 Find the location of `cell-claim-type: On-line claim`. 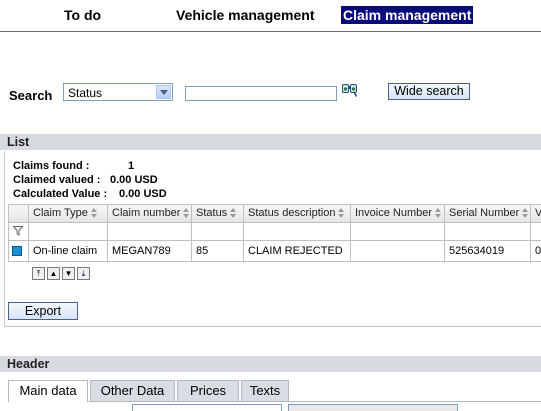

cell-claim-type: On-line claim is located at coordinates (68, 251).